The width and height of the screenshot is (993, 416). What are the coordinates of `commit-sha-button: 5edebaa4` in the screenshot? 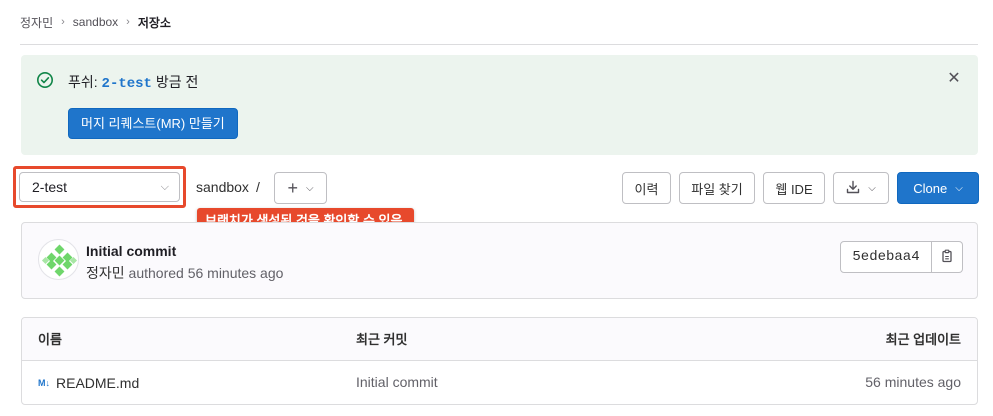 It's located at (886, 257).